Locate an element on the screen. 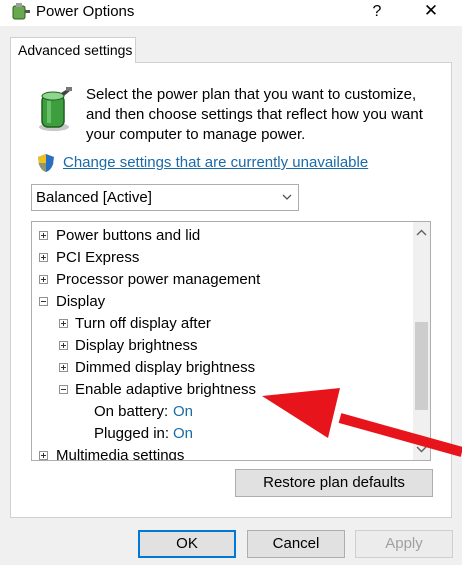 Image resolution: width=462 pixels, height=565 pixels. setting-label: Plugged in: is located at coordinates (132, 433).